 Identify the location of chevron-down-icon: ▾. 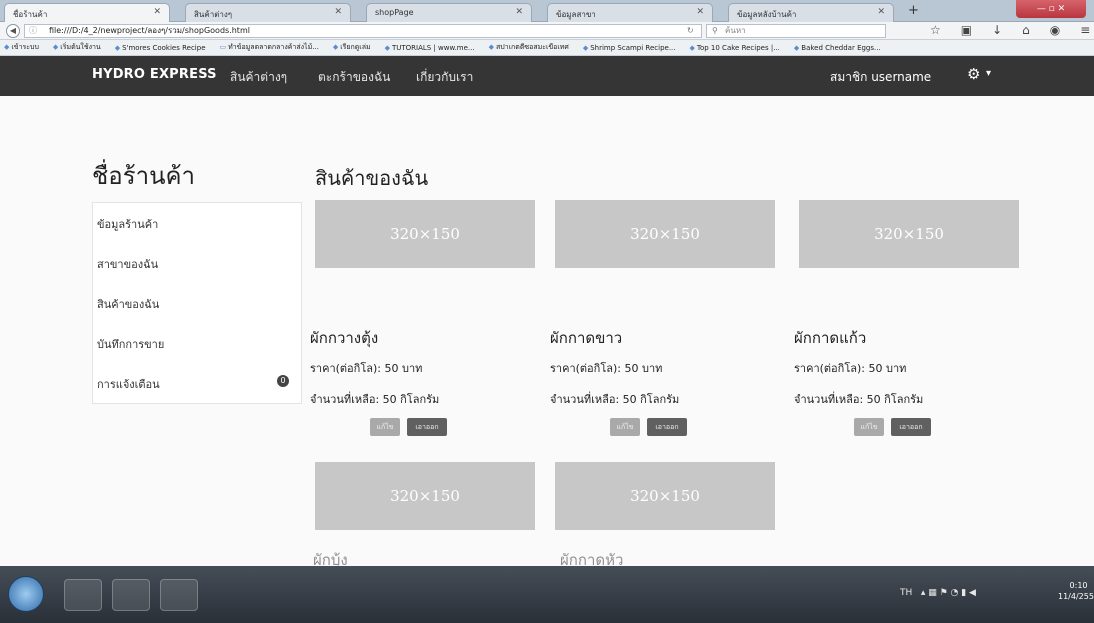
(988, 73).